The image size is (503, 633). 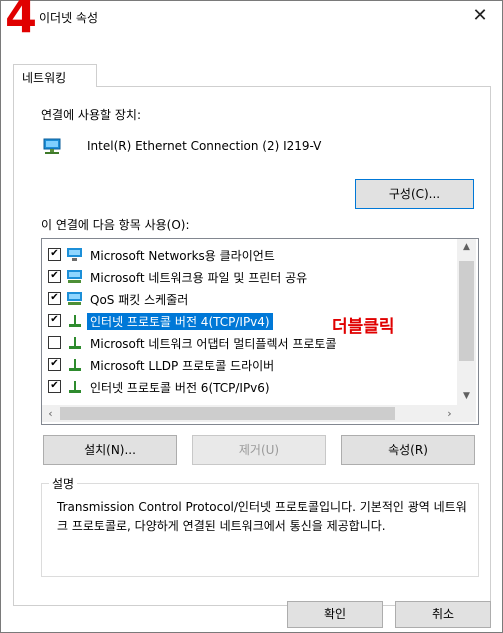 I want to click on horizontal-scrollbar: ‹ ›, so click(x=250, y=413).